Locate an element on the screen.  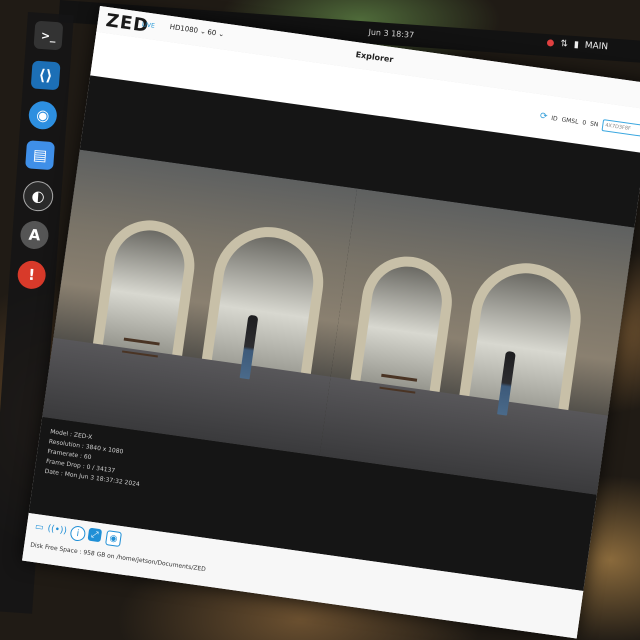
fps-value: 60 is located at coordinates (211, 33).